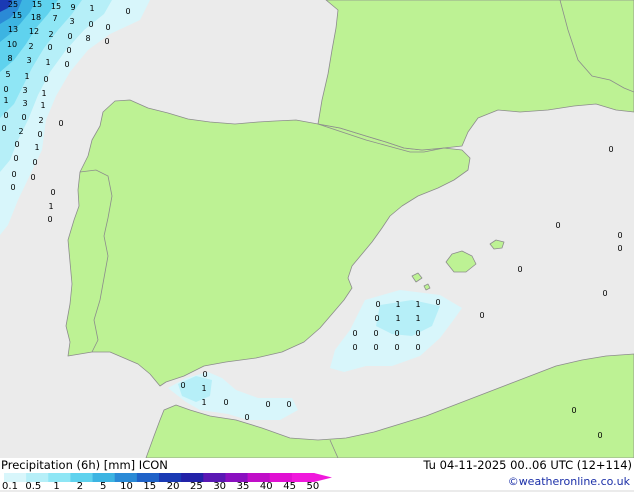 Image resolution: width=634 pixels, height=492 pixels. Describe the element at coordinates (13, 4) in the screenshot. I see `precip-value-label: 25` at that location.